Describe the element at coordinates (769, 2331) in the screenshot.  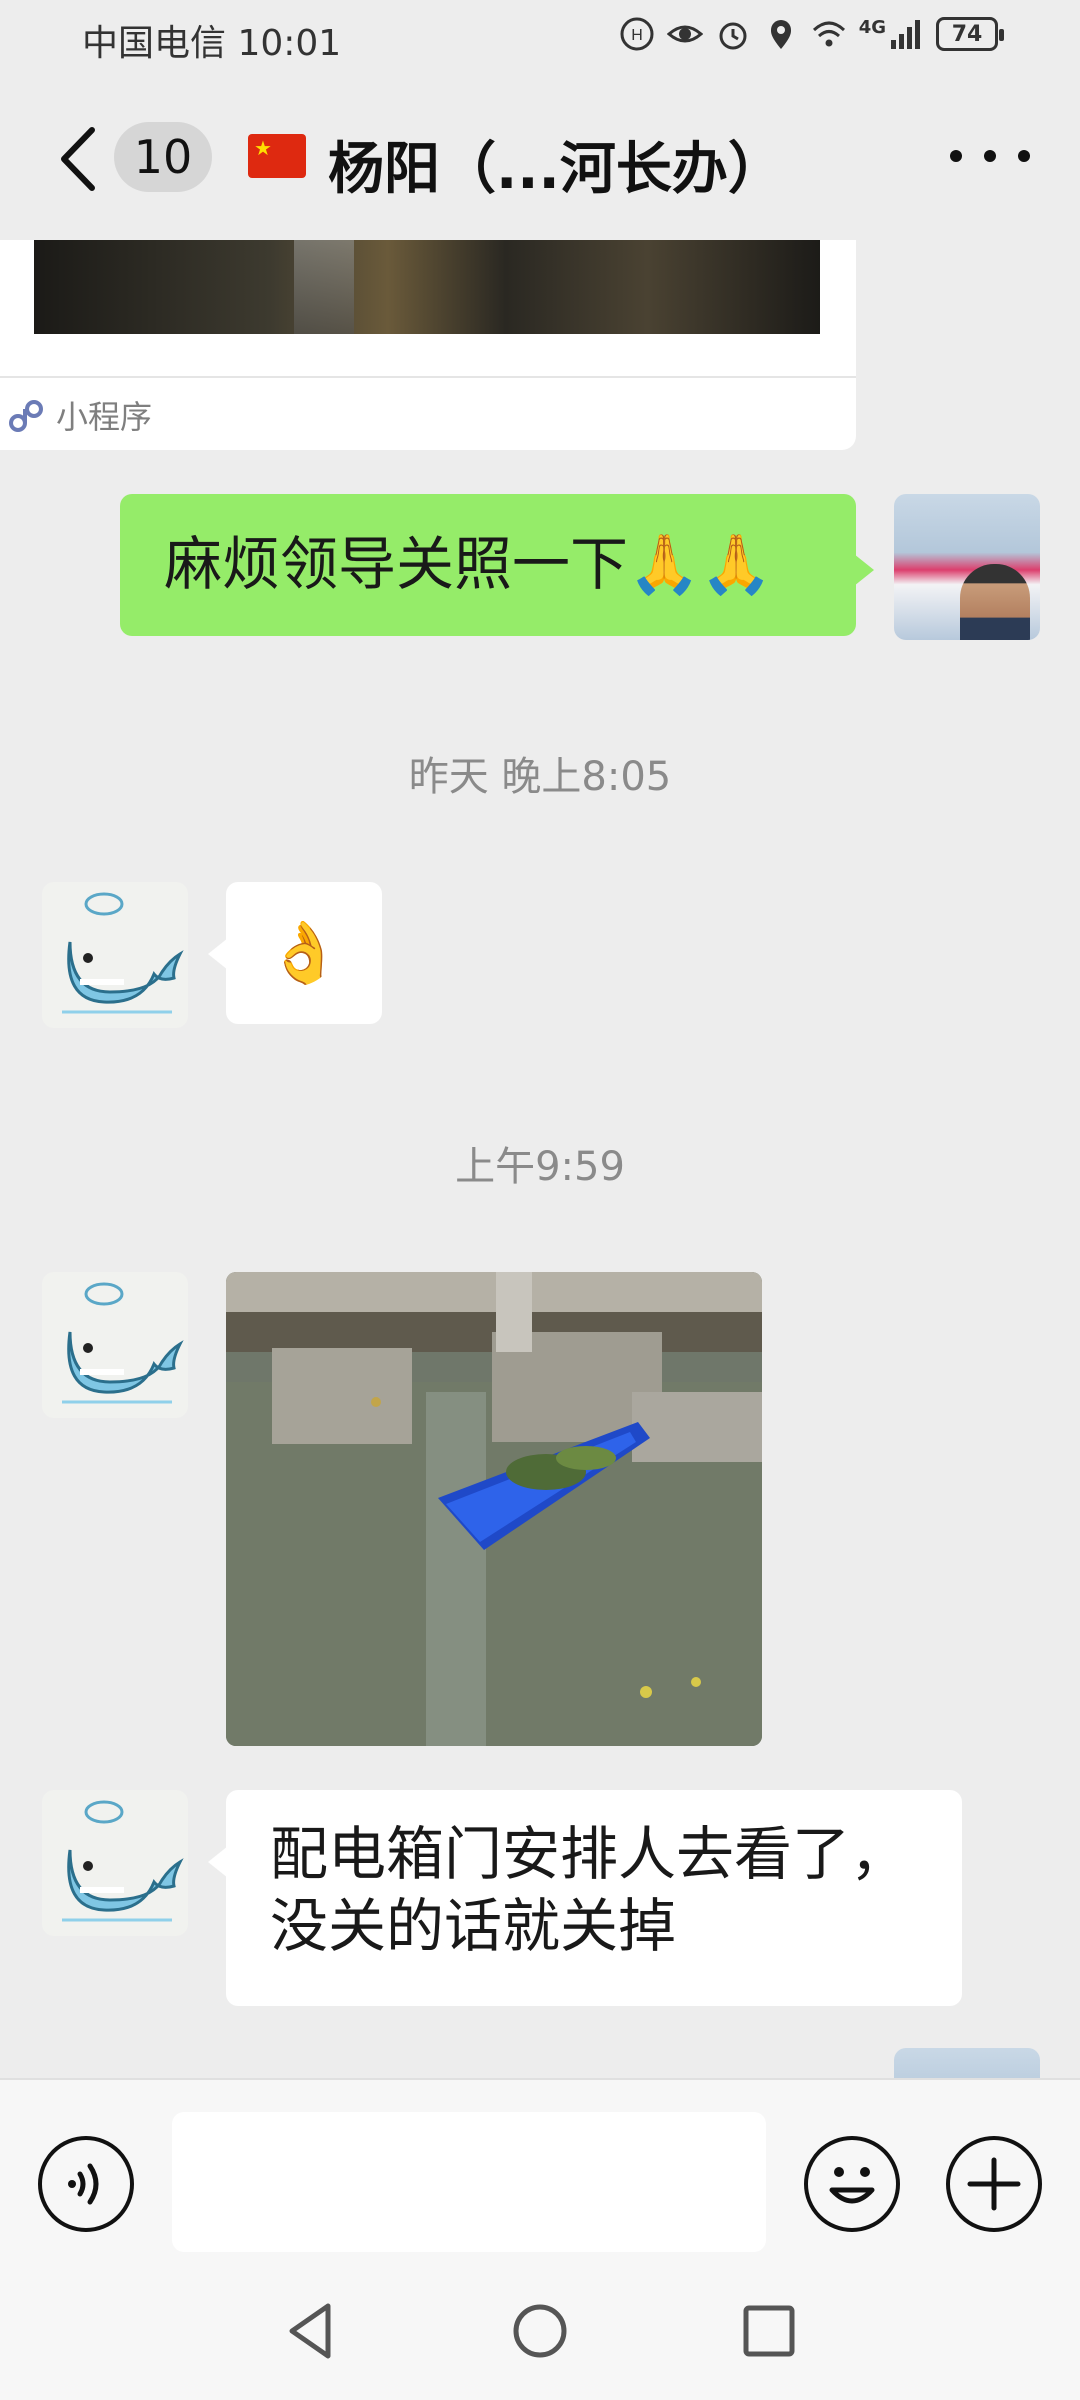
I see `nav-recents-icon` at that location.